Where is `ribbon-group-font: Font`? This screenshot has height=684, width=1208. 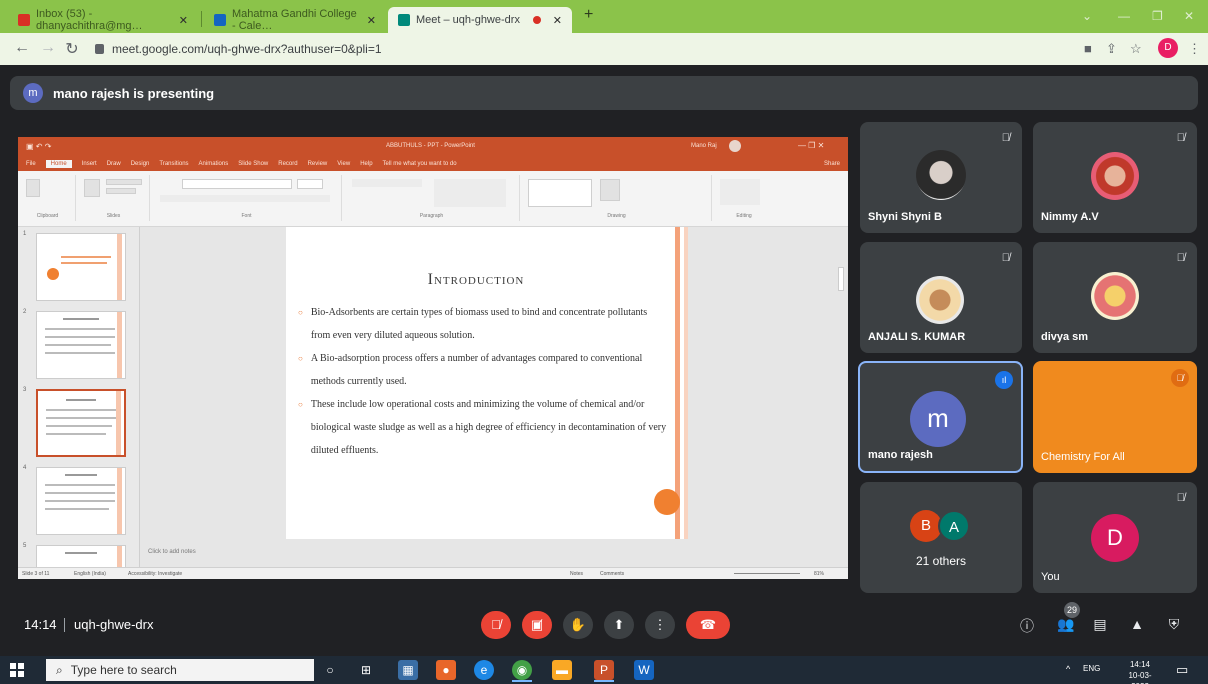 ribbon-group-font: Font is located at coordinates (247, 198).